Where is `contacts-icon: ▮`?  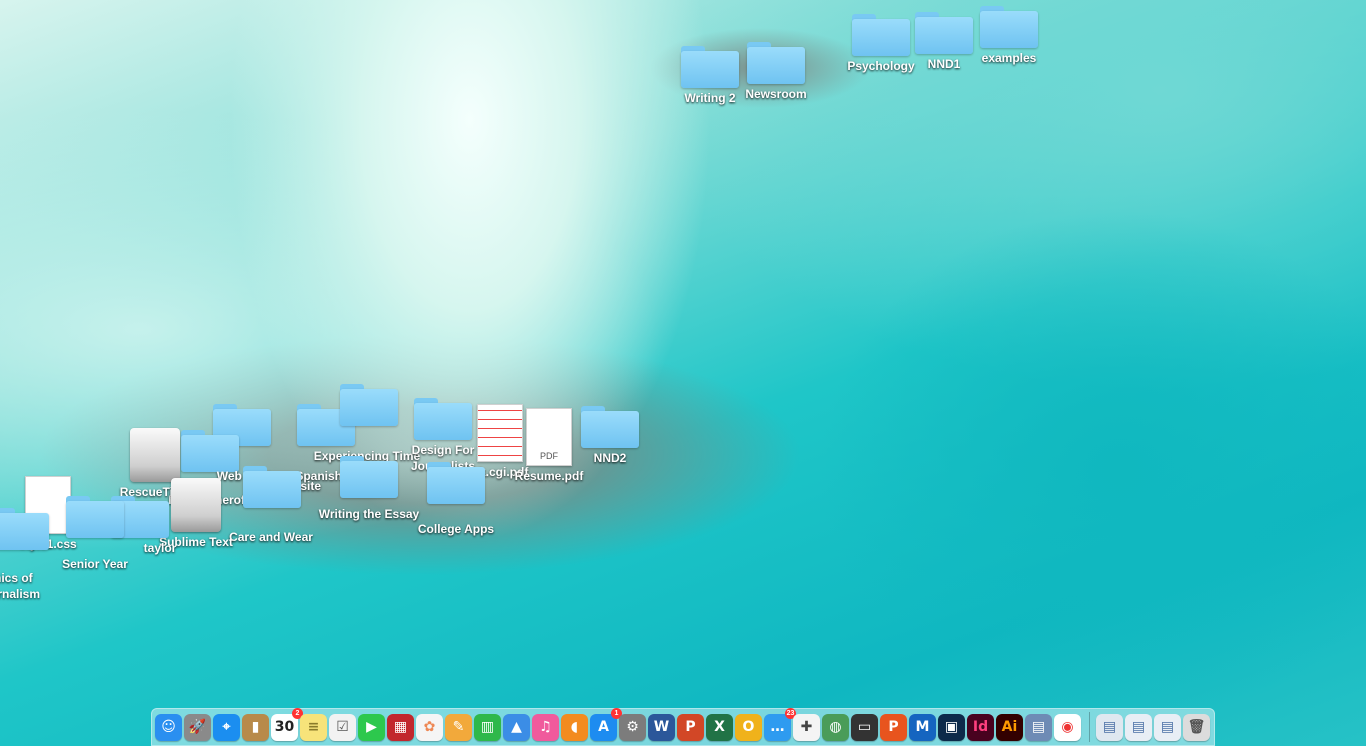 contacts-icon: ▮ is located at coordinates (255, 727).